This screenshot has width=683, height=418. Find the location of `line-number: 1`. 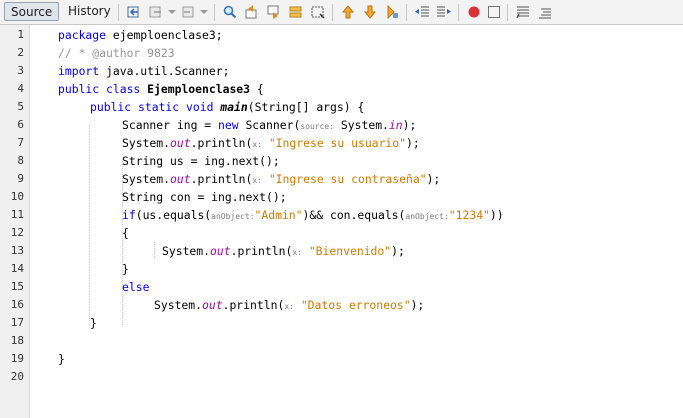

line-number: 1 is located at coordinates (20, 34).